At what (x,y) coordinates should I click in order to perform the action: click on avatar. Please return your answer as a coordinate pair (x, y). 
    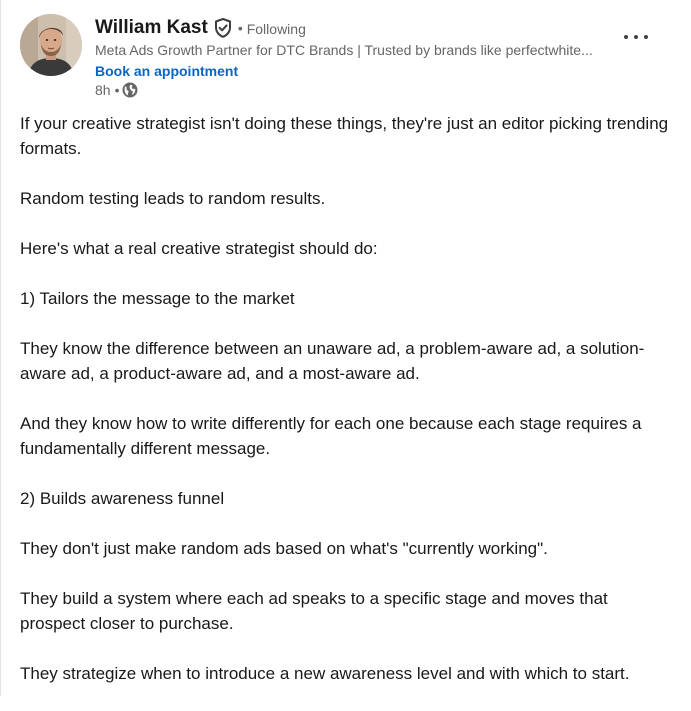
    Looking at the image, I should click on (51, 45).